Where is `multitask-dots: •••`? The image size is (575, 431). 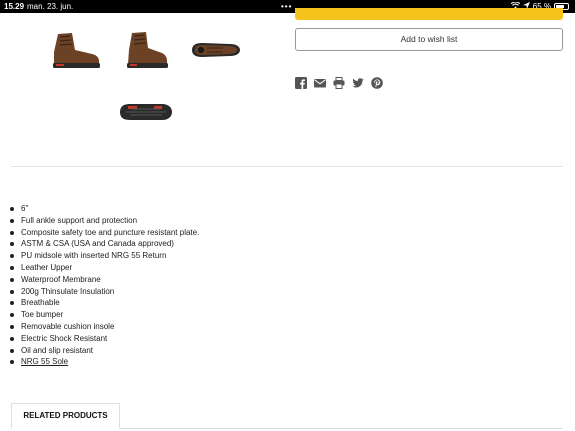
multitask-dots: ••• is located at coordinates (286, 6).